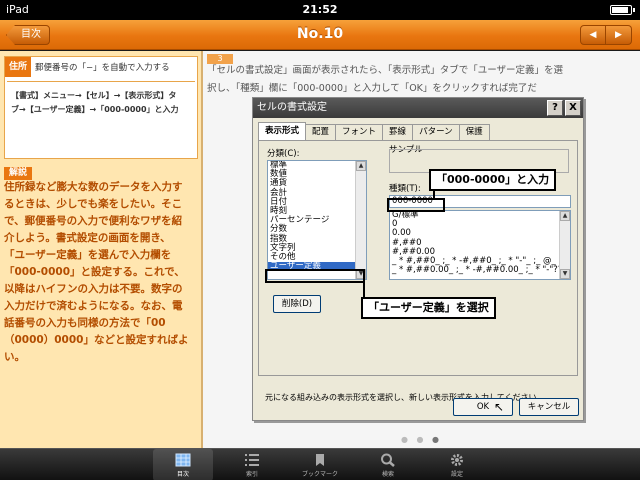  I want to click on tab-search: 検索, so click(388, 464).